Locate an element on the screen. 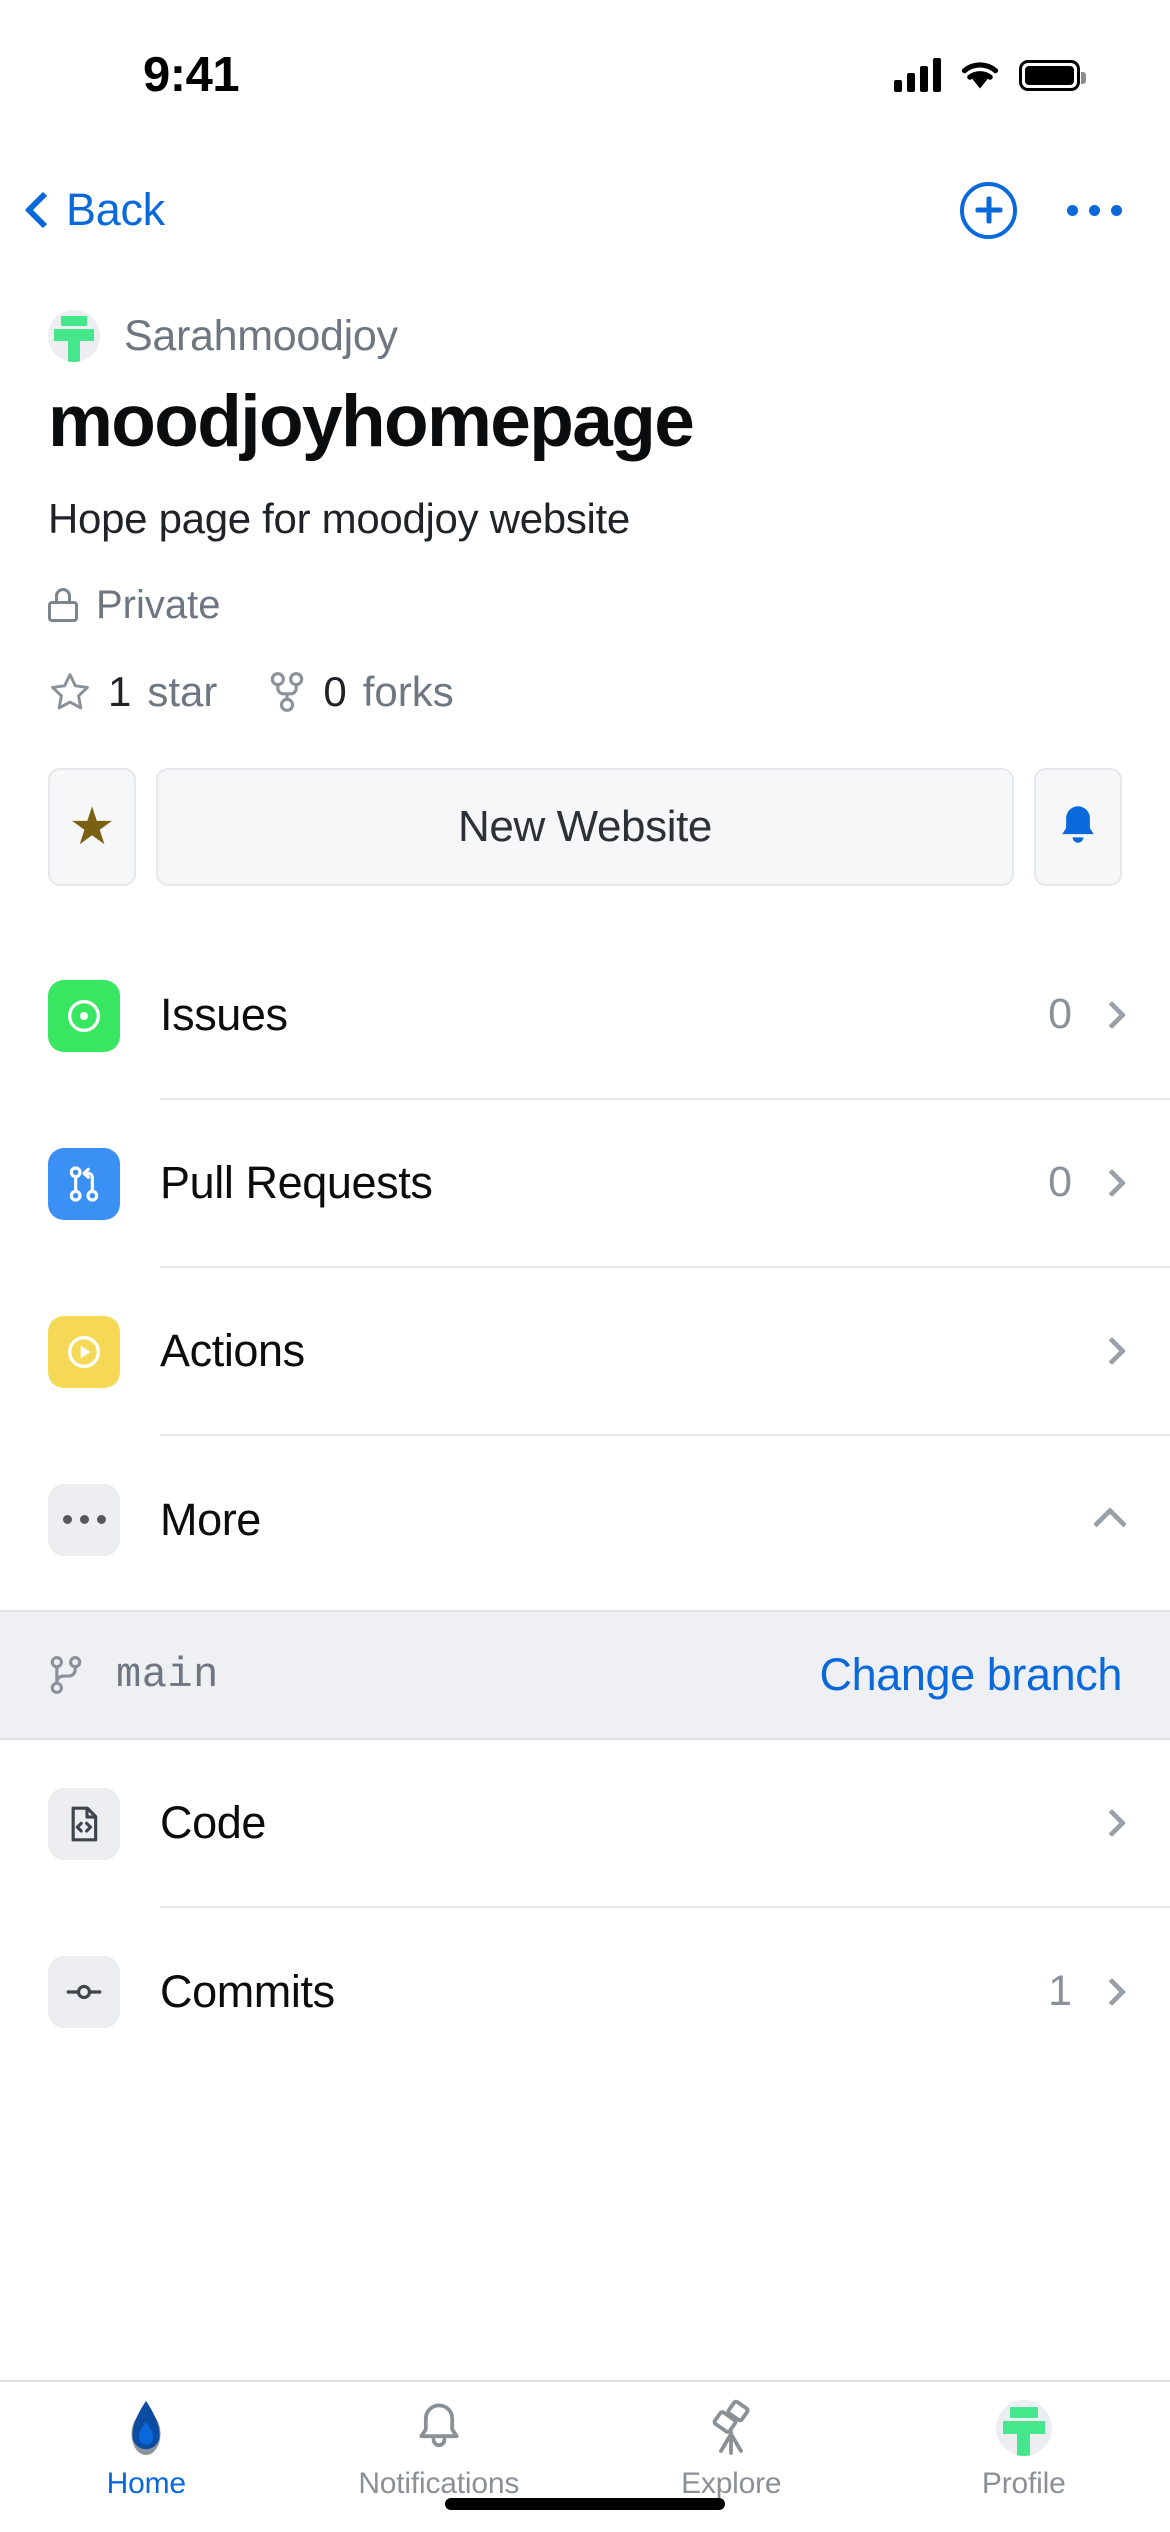 The width and height of the screenshot is (1170, 2532). tab-explore: Explore is located at coordinates (731, 2448).